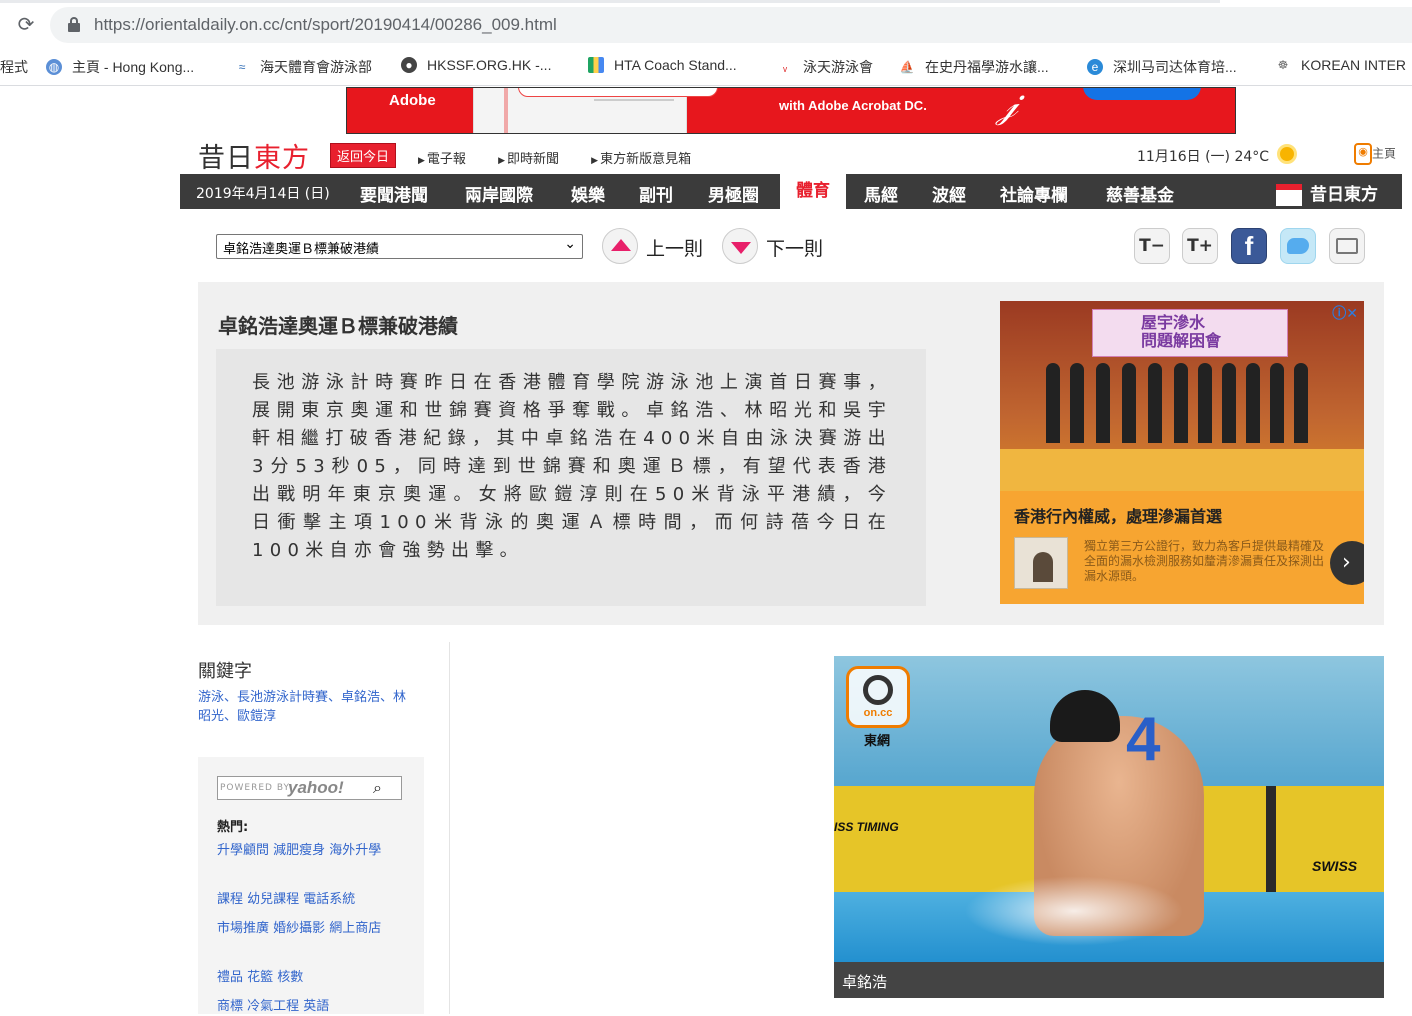  What do you see at coordinates (1345, 313) in the screenshot?
I see `ad-choices-icon: ⓘ✕` at bounding box center [1345, 313].